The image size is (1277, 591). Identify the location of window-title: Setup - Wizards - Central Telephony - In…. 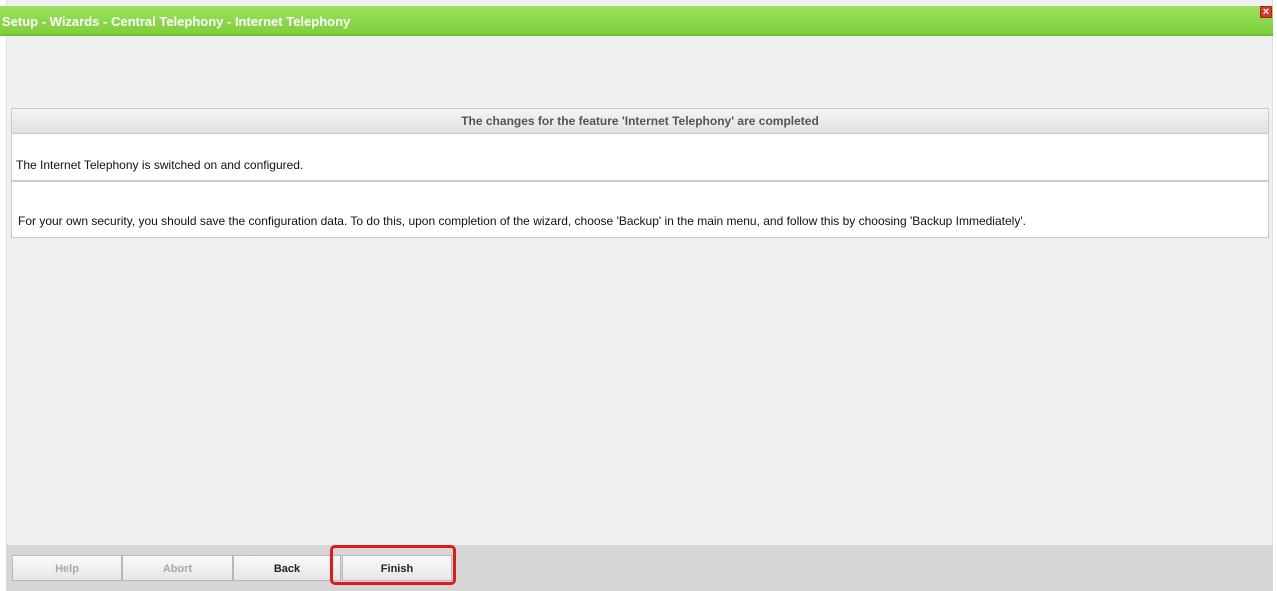
(176, 21).